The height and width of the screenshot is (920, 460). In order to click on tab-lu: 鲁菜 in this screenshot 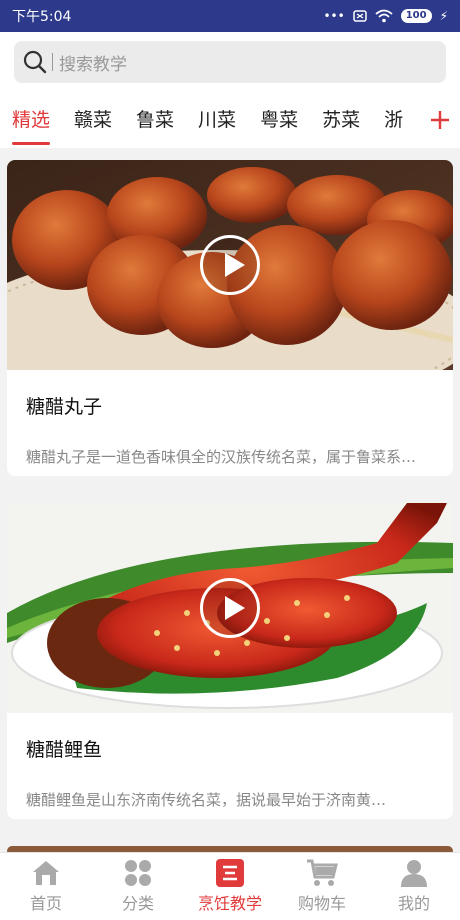, I will do `click(155, 120)`.